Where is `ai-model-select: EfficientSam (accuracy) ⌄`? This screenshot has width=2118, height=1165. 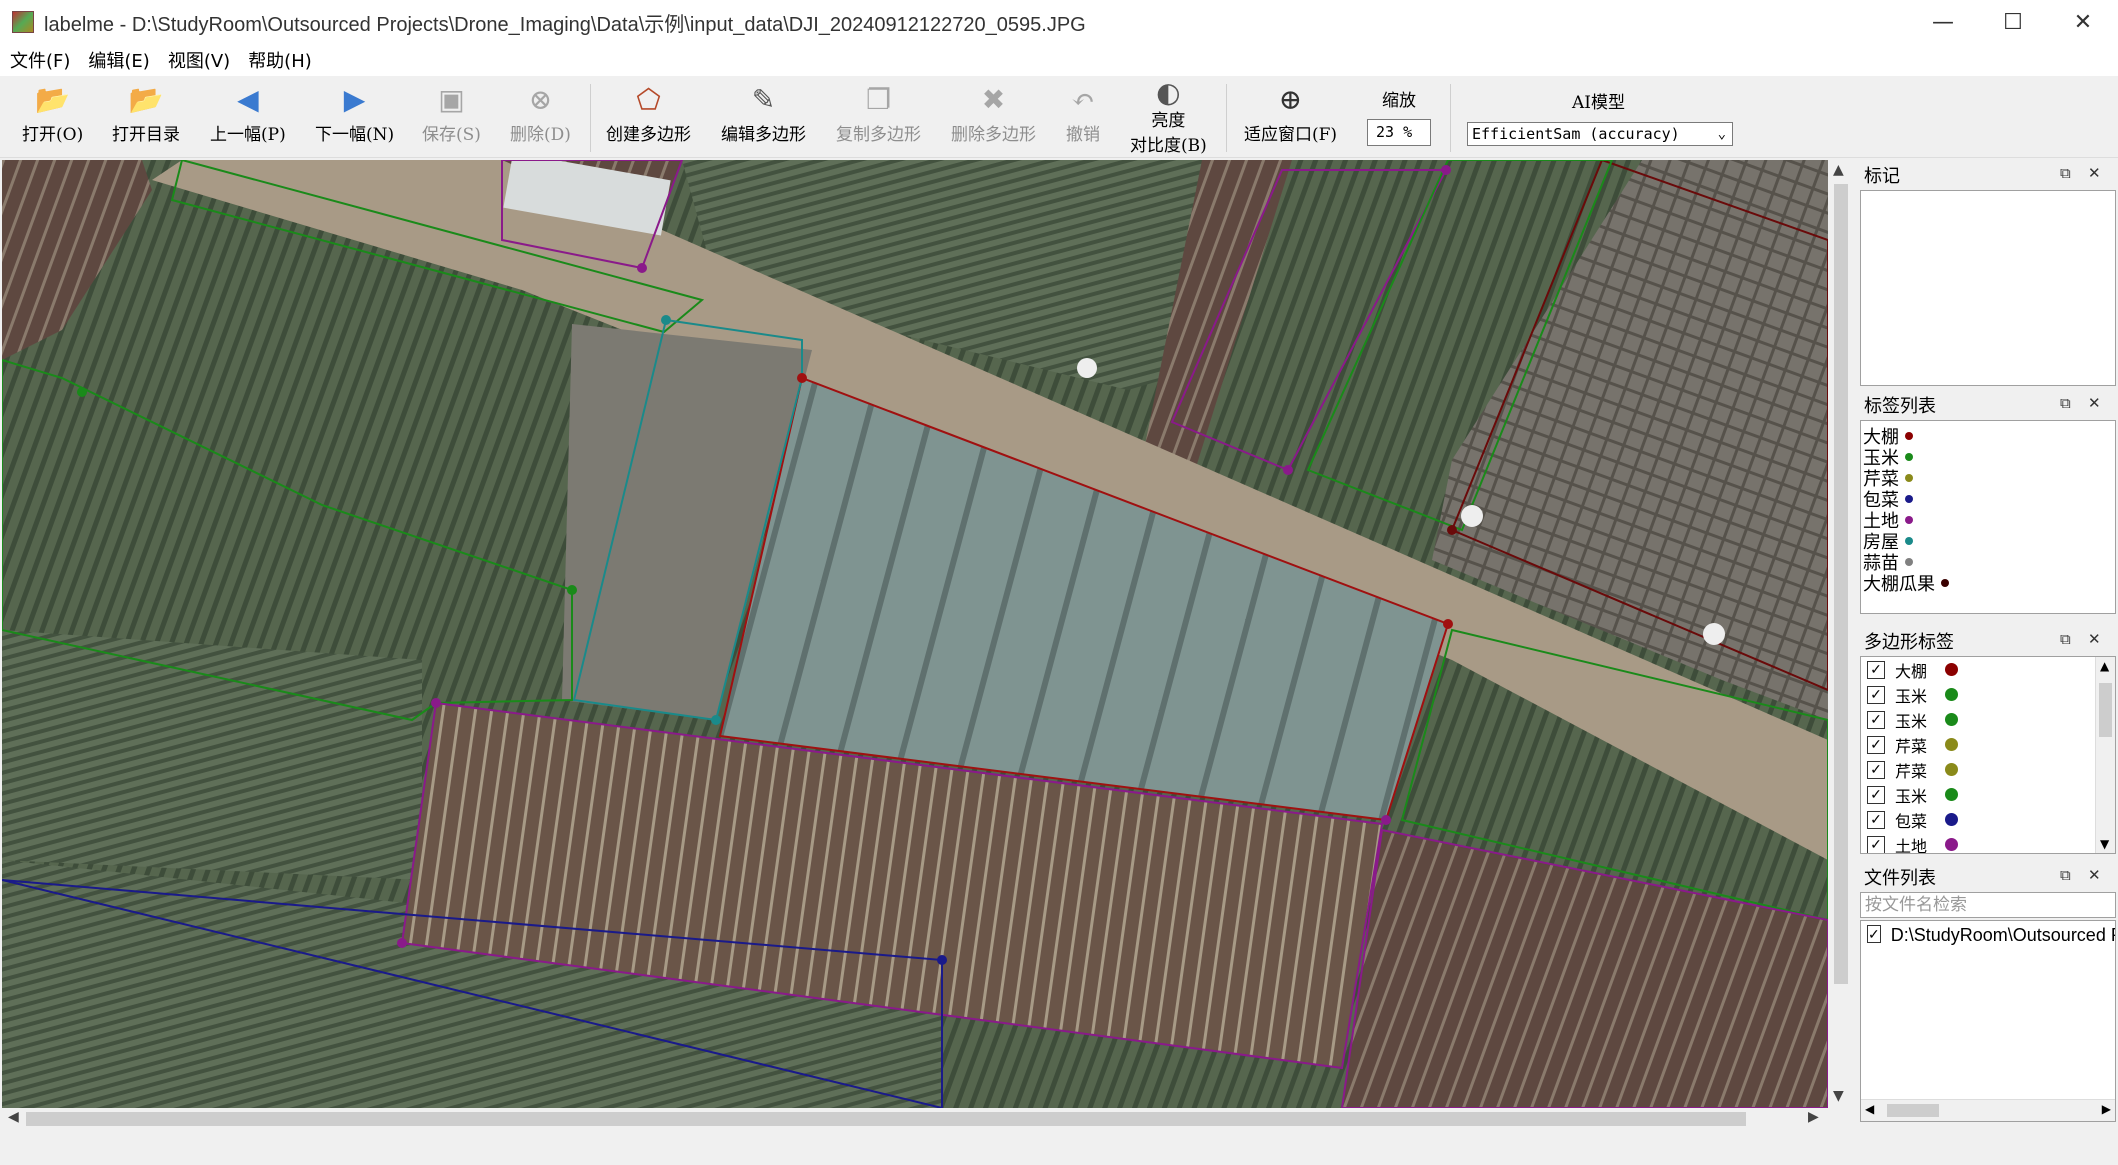 ai-model-select: EfficientSam (accuracy) ⌄ is located at coordinates (1600, 134).